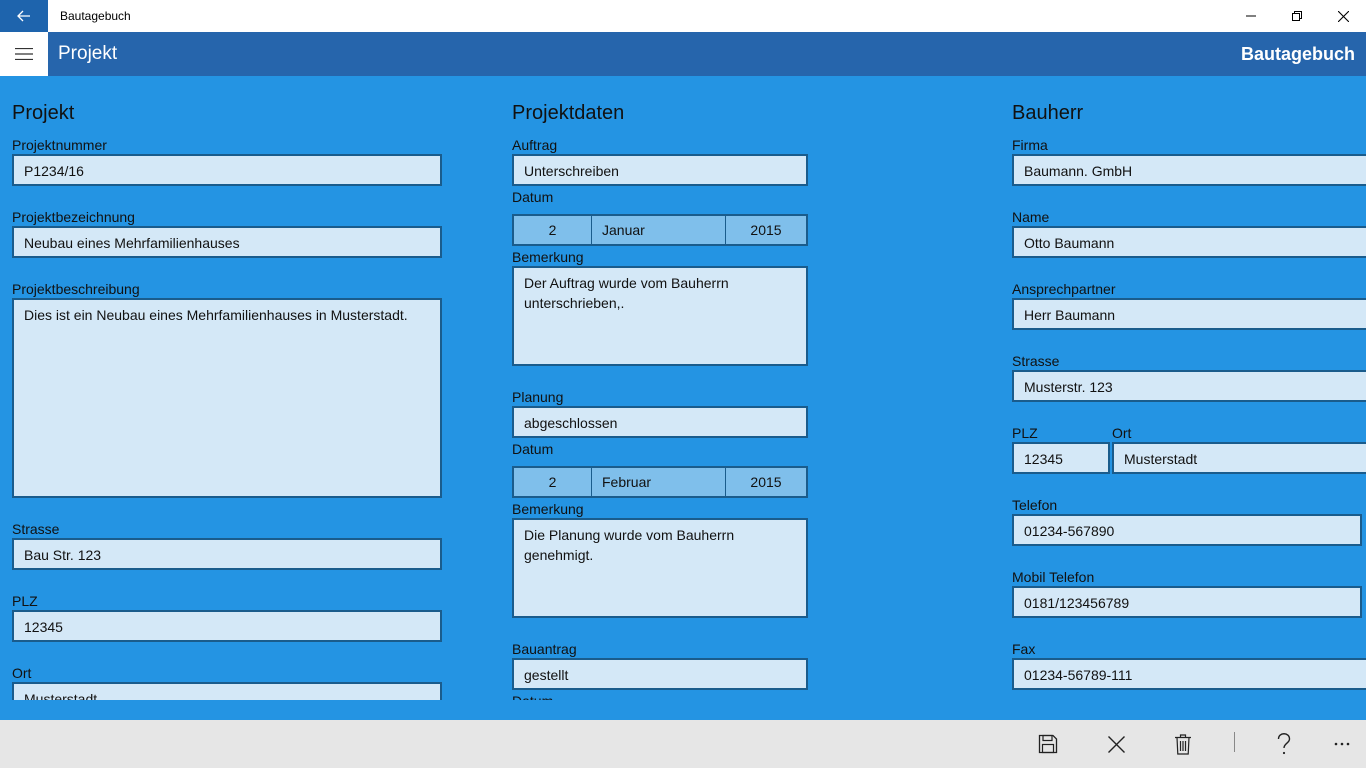  What do you see at coordinates (73, 217) in the screenshot?
I see `projektbezeichnung-label: Projektbezeichnung` at bounding box center [73, 217].